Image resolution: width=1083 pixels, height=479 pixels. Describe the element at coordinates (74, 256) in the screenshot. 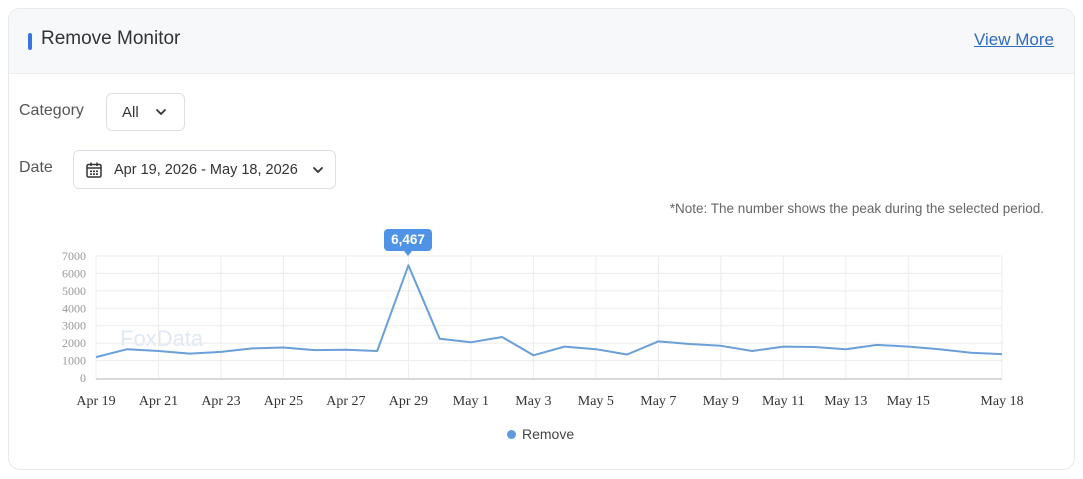

I see `y-tick-label: 7000` at that location.